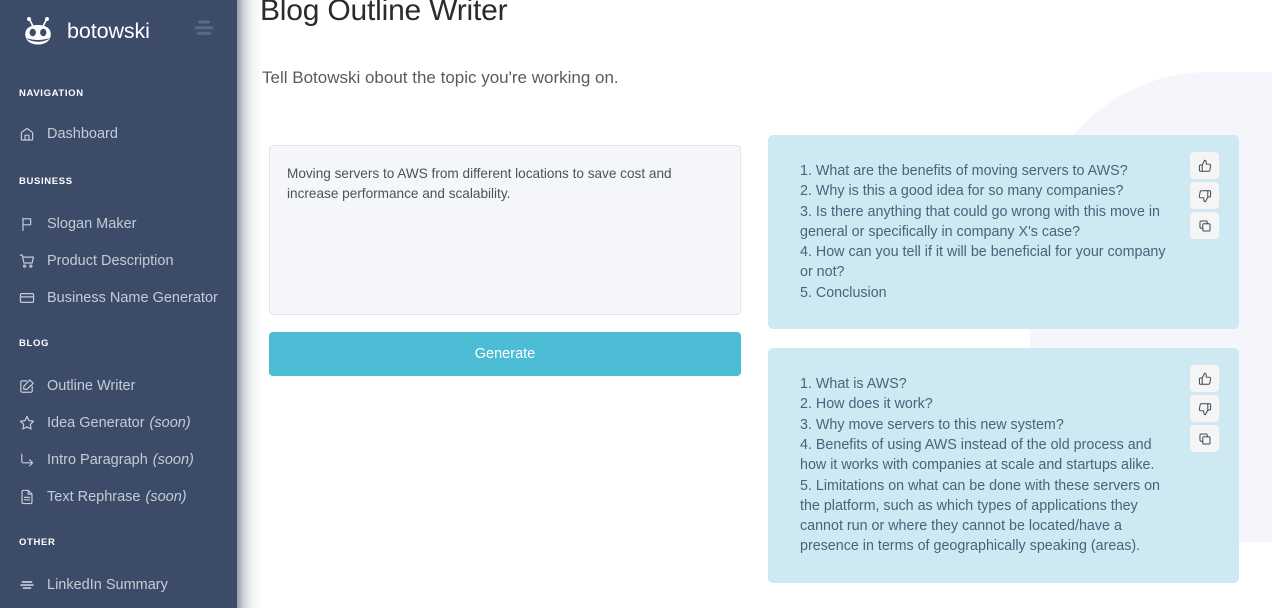 Image resolution: width=1272 pixels, height=608 pixels. Describe the element at coordinates (132, 297) in the screenshot. I see `sidebar-item-label: Business Name Generator` at that location.